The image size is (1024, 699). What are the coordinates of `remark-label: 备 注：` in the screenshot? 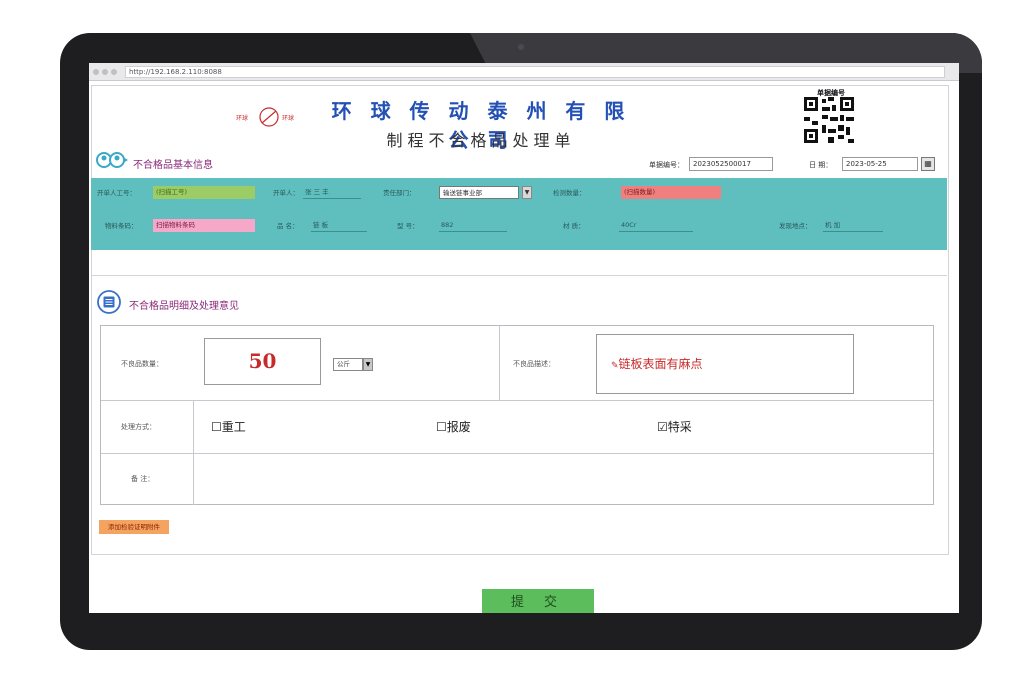 It's located at (143, 479).